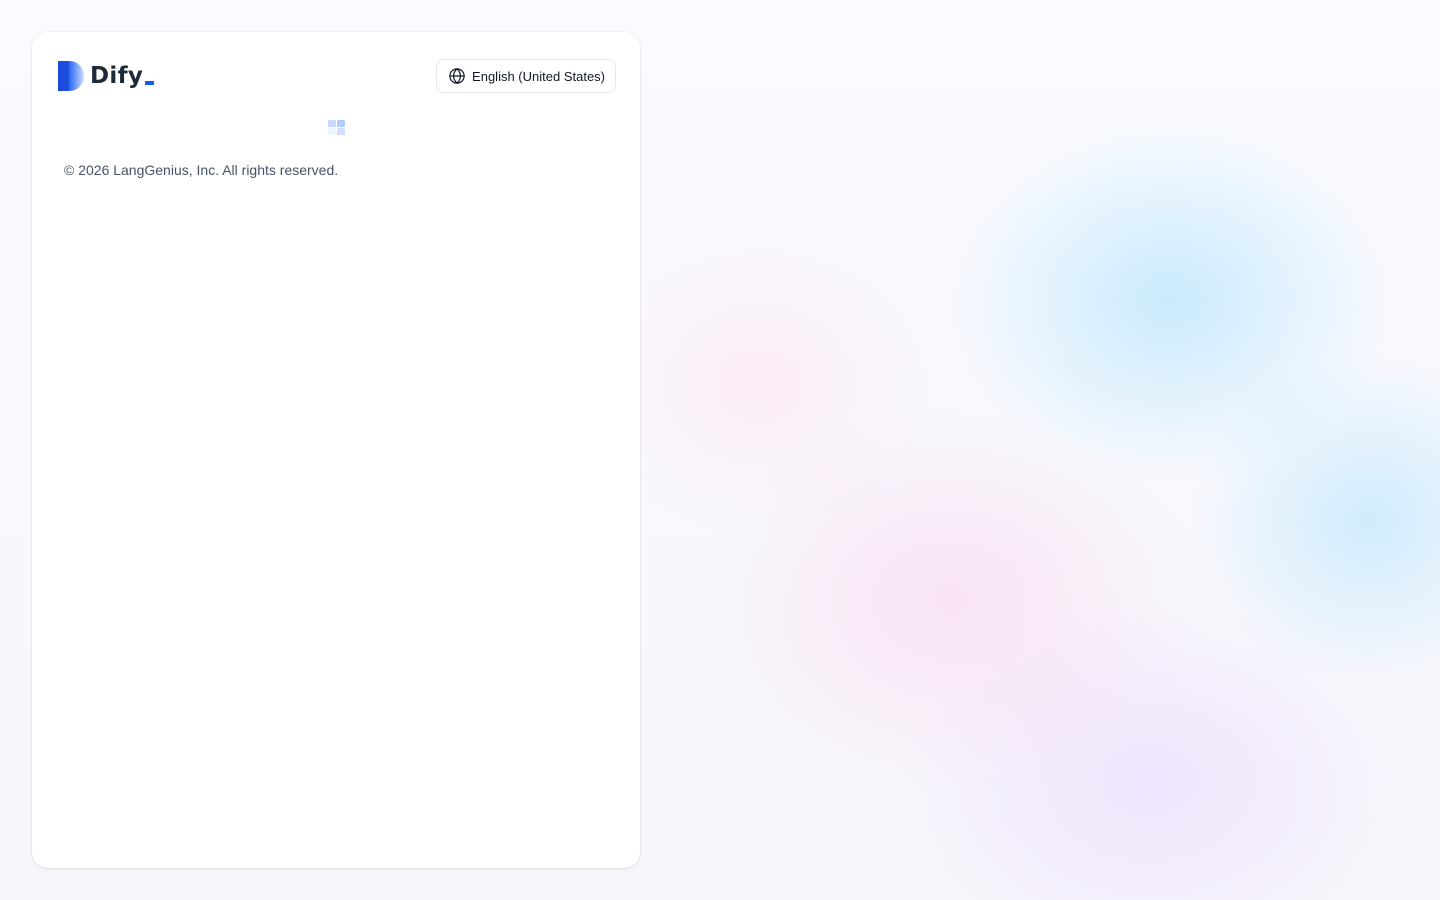 The image size is (1440, 900). Describe the element at coordinates (457, 76) in the screenshot. I see `globe-icon` at that location.